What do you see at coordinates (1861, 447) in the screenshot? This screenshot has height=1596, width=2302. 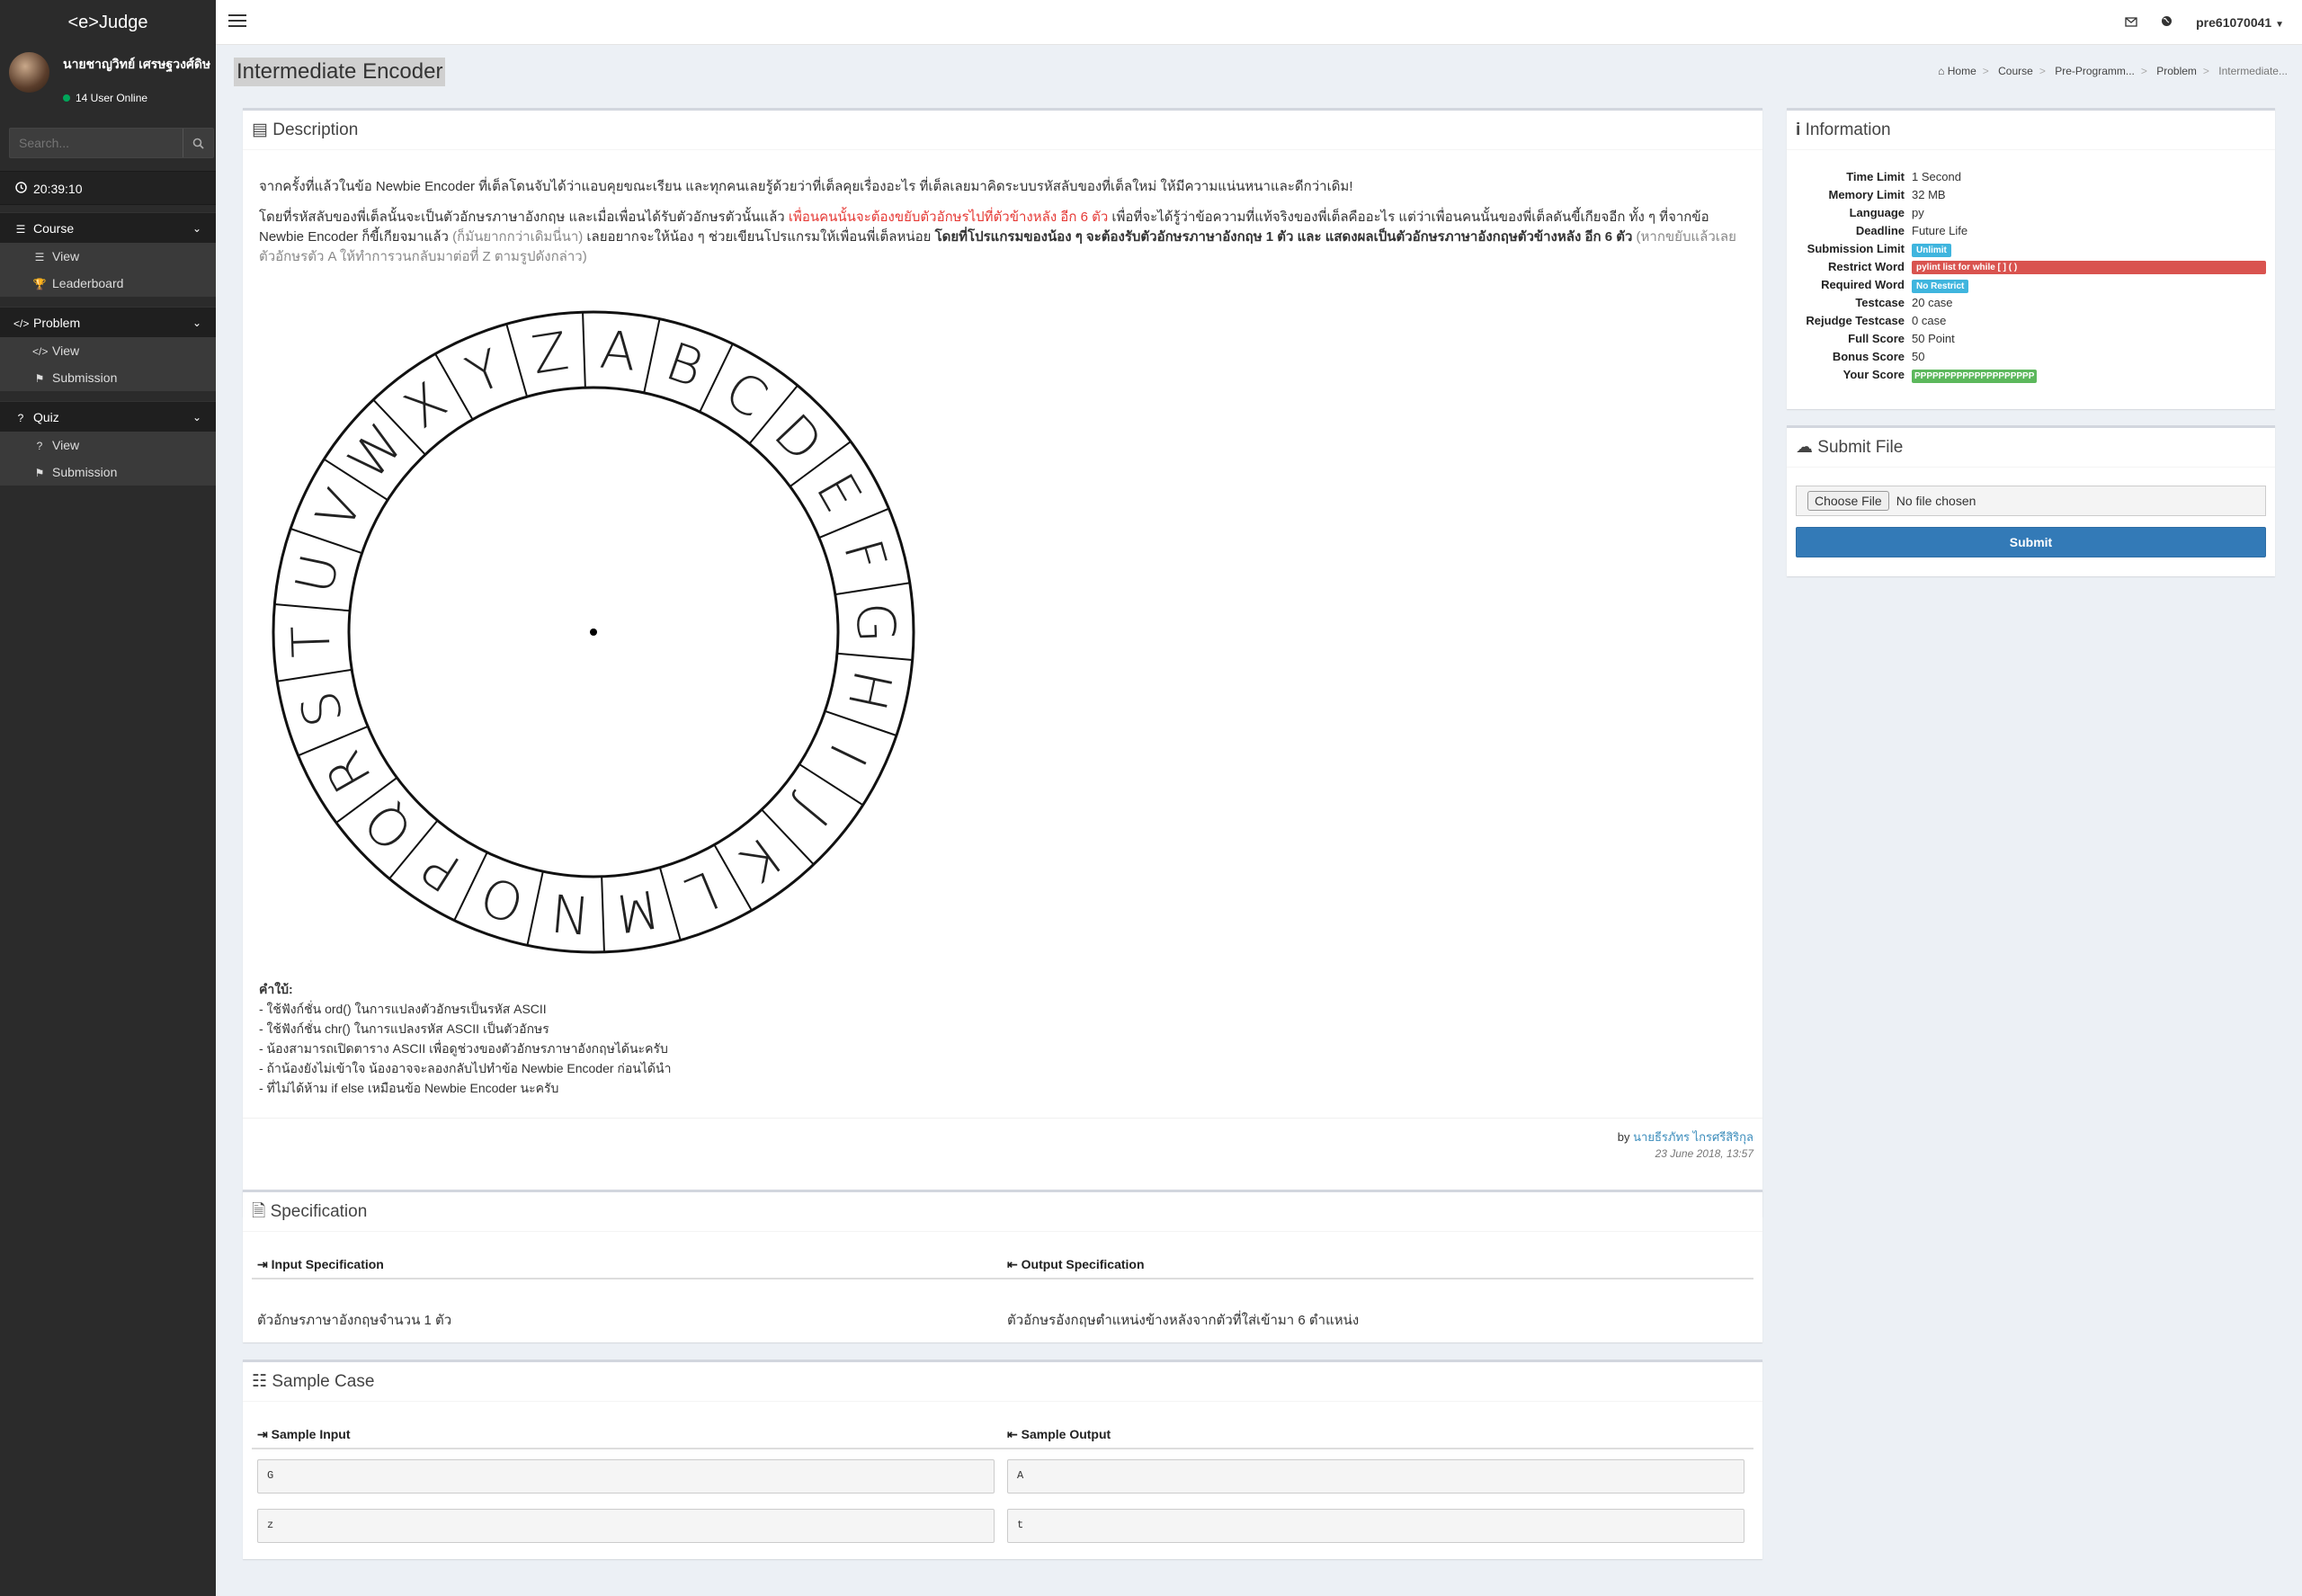 I see `submit-file-title: Submit File` at bounding box center [1861, 447].